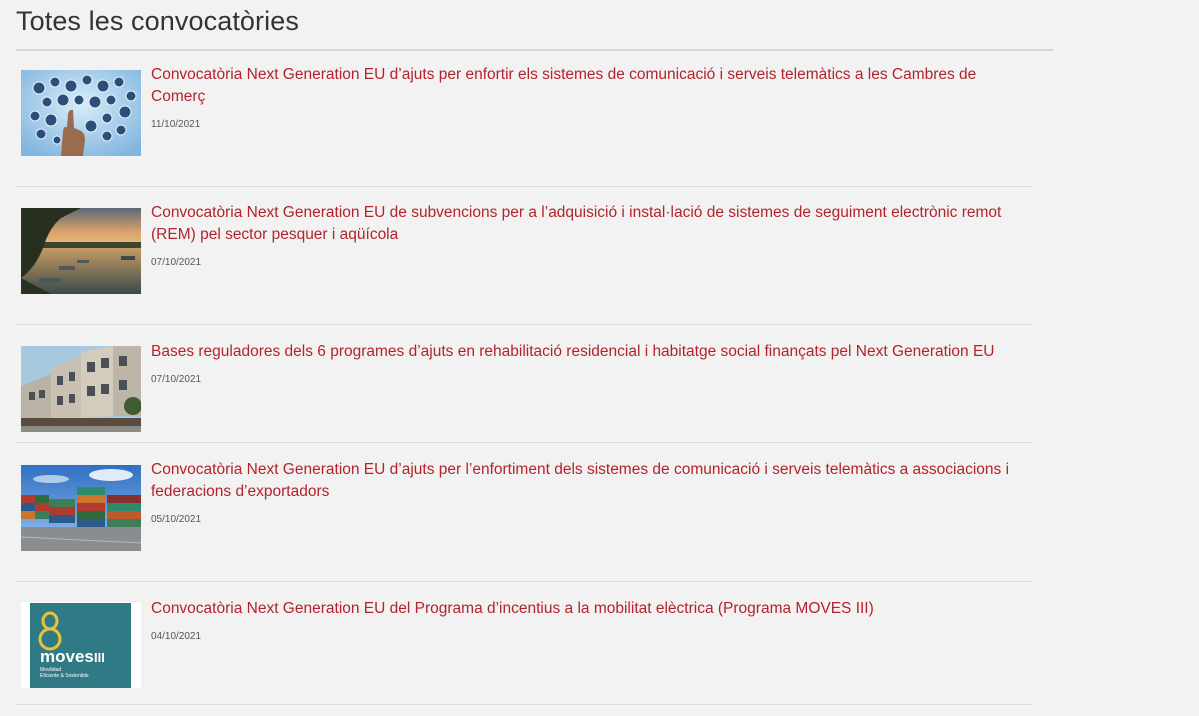  Describe the element at coordinates (64, 676) in the screenshot. I see `moves-logo-tagline-2: Eficiente & Sostenible` at that location.